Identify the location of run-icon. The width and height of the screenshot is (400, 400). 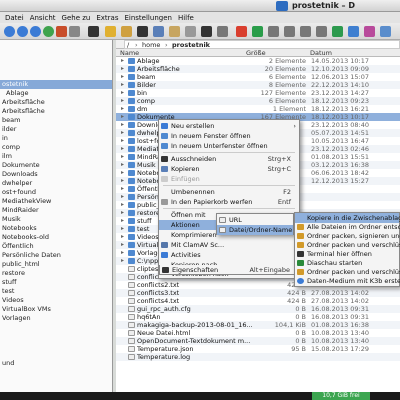
(257, 31).